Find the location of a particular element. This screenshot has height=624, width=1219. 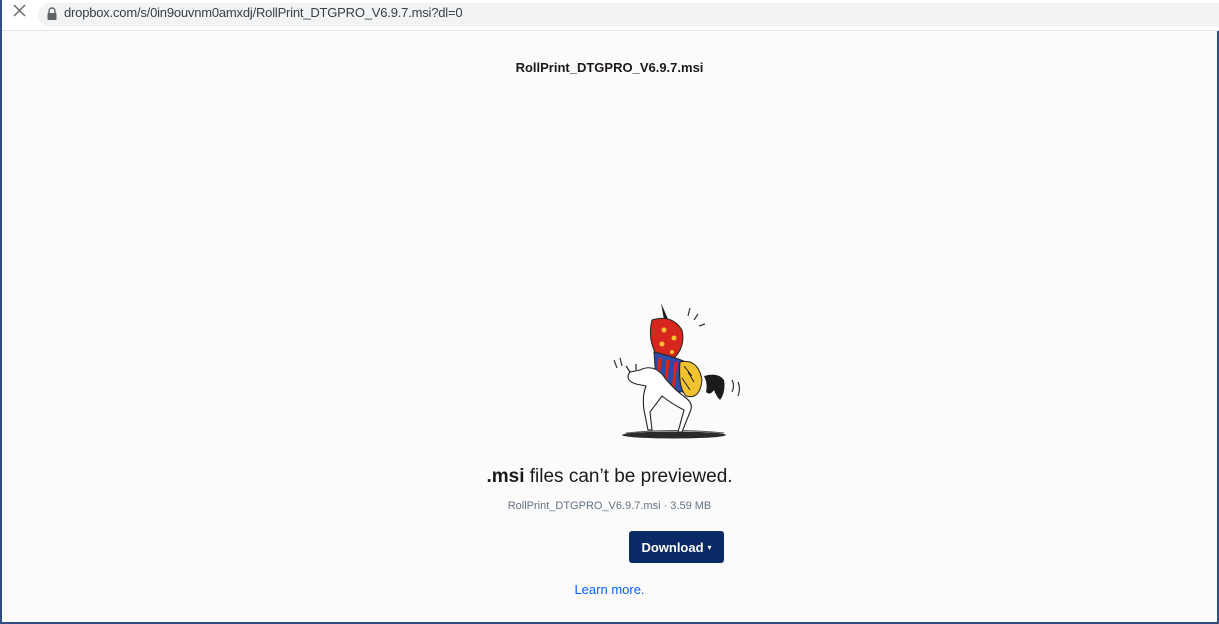

download-button: Download ▾ is located at coordinates (676, 547).